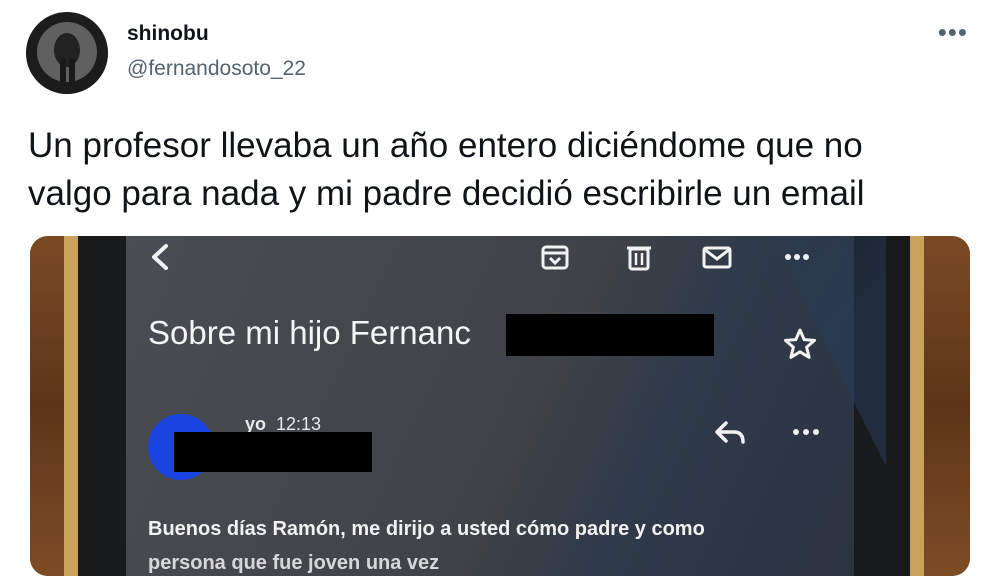 The image size is (992, 576). What do you see at coordinates (294, 563) in the screenshot?
I see `email-body-line: persona que fue joven una vez` at bounding box center [294, 563].